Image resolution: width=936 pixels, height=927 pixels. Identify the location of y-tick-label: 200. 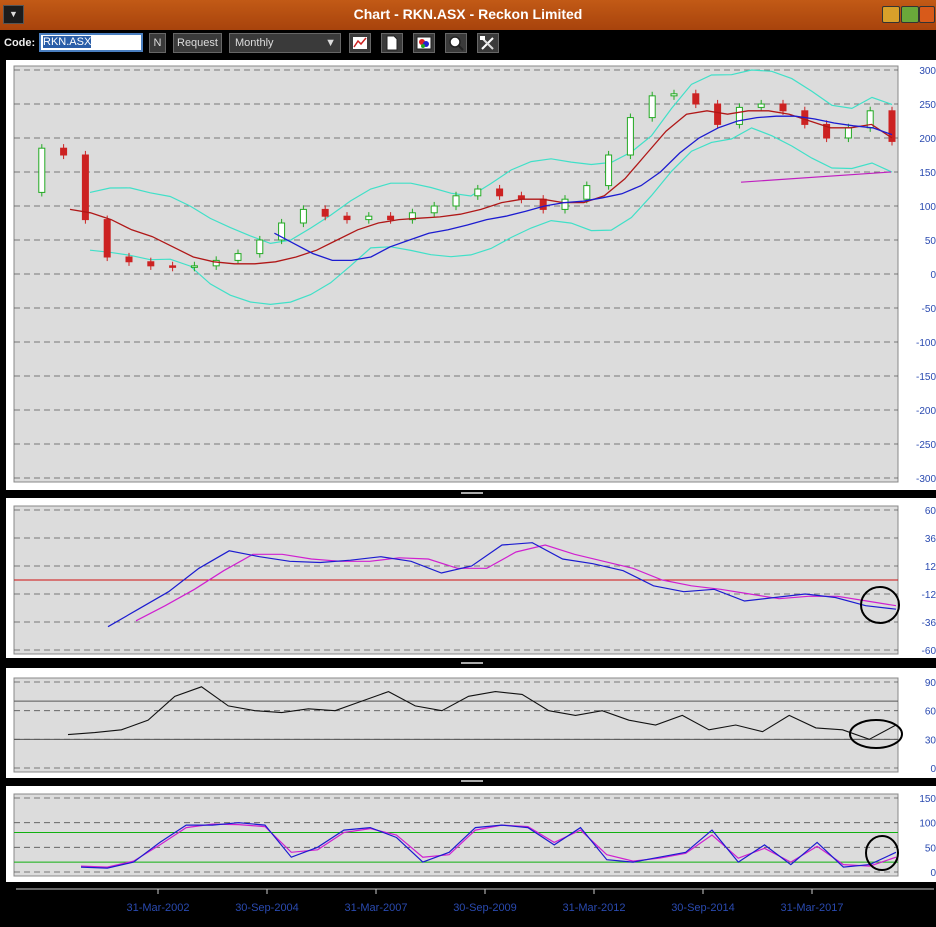
(927, 139).